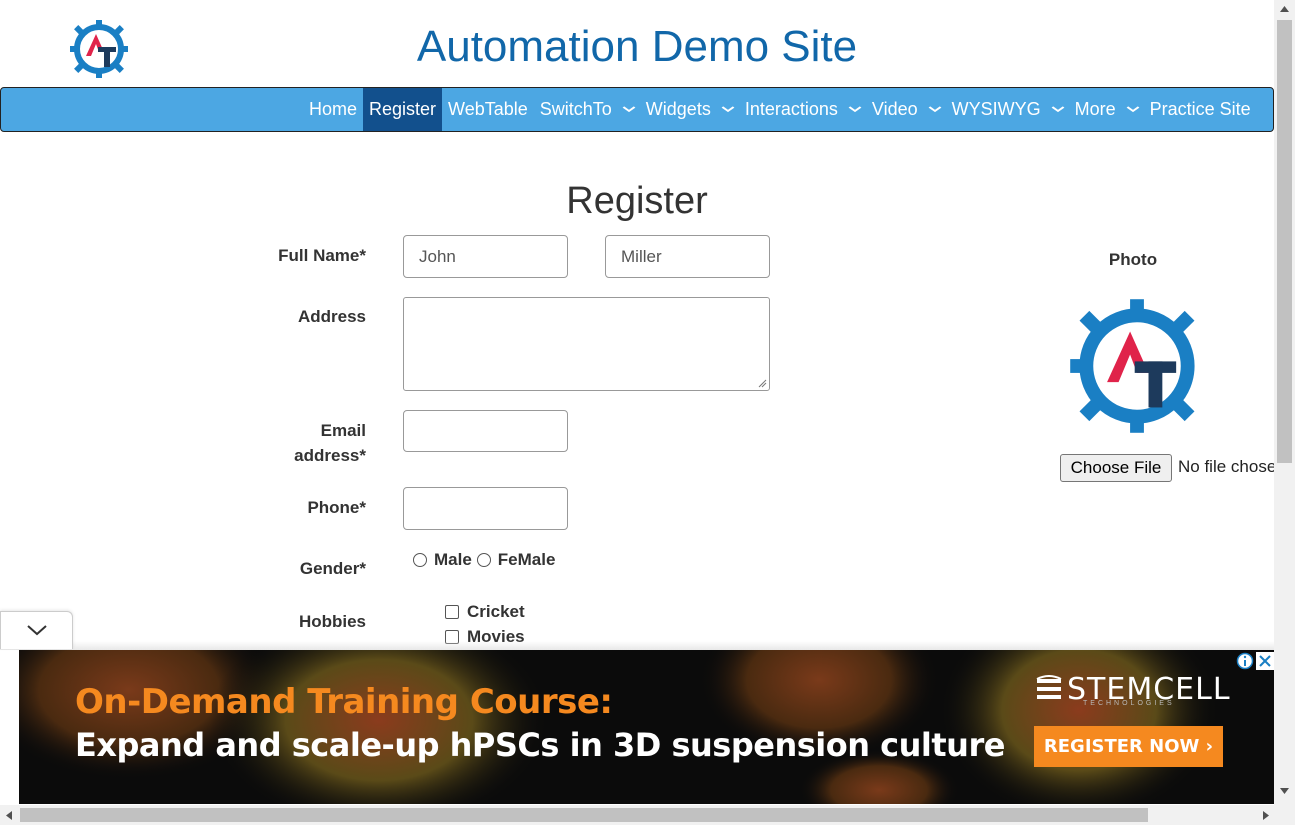 The image size is (1295, 825). Describe the element at coordinates (1284, 9) in the screenshot. I see `scroll-up-arrow-icon` at that location.